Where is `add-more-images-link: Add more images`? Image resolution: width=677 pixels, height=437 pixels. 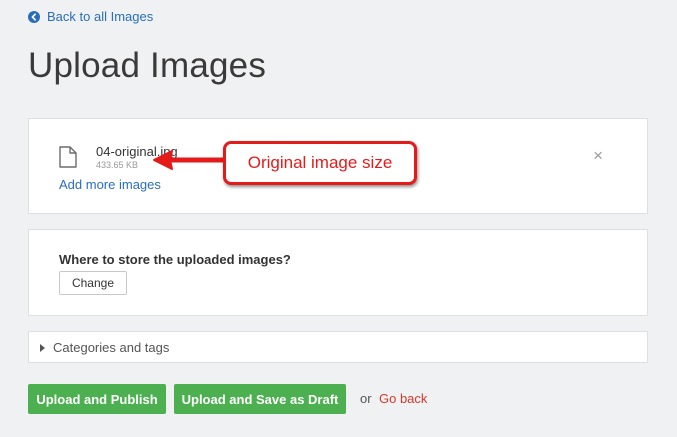
add-more-images-link: Add more images is located at coordinates (110, 184).